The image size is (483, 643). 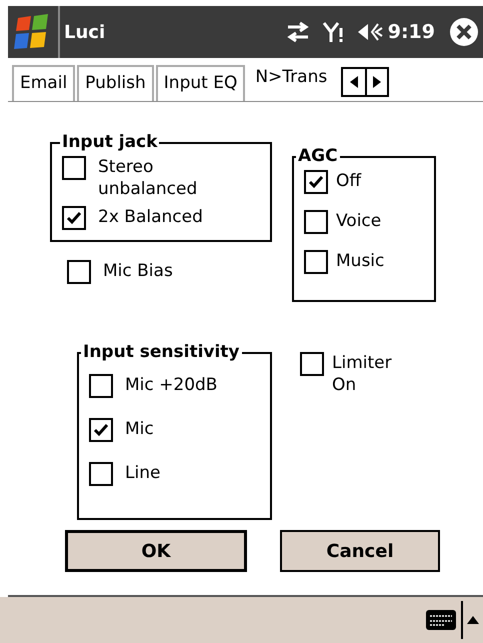 What do you see at coordinates (201, 83) in the screenshot?
I see `tab: Input EQ` at bounding box center [201, 83].